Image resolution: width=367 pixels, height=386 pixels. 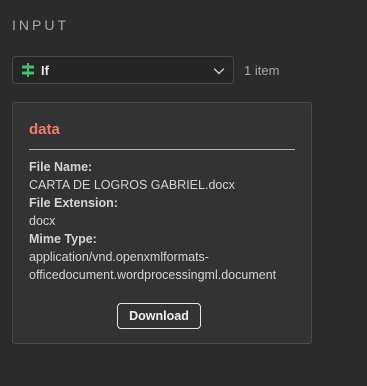 I want to click on chevron-down-icon, so click(x=219, y=70).